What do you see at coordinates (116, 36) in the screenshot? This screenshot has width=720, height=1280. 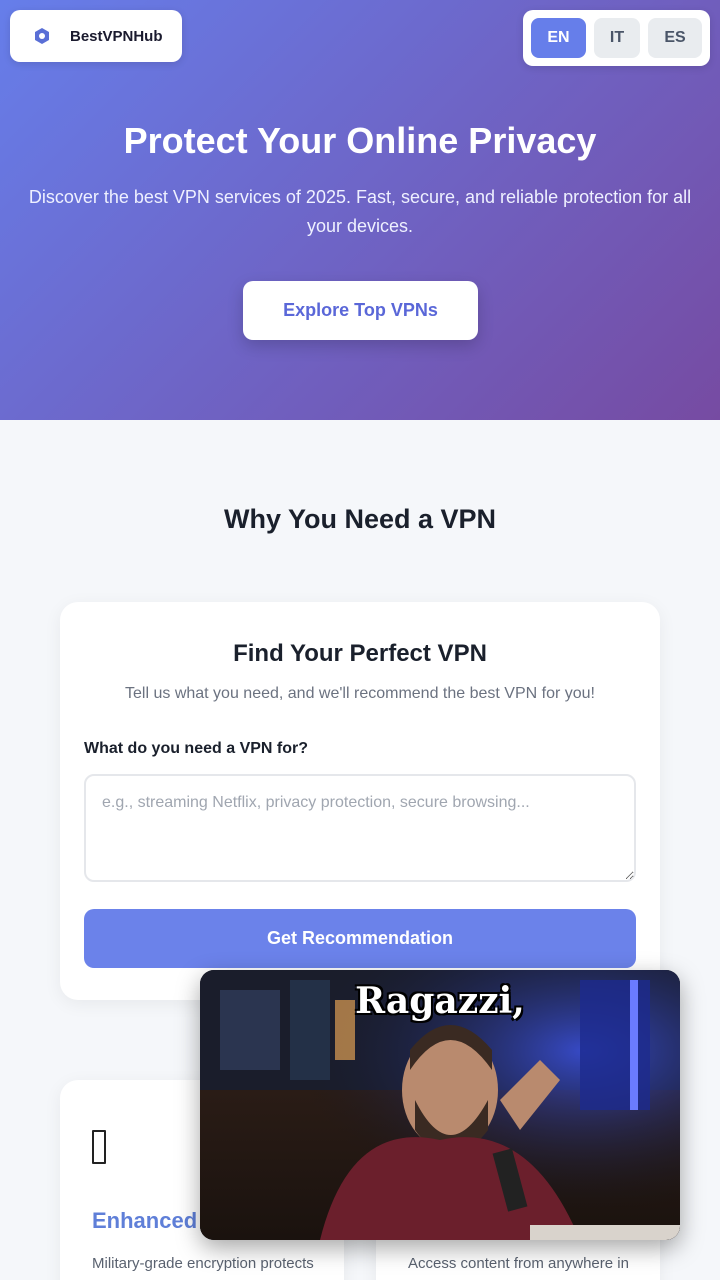 I see `brand-name: BestVPNHub` at bounding box center [116, 36].